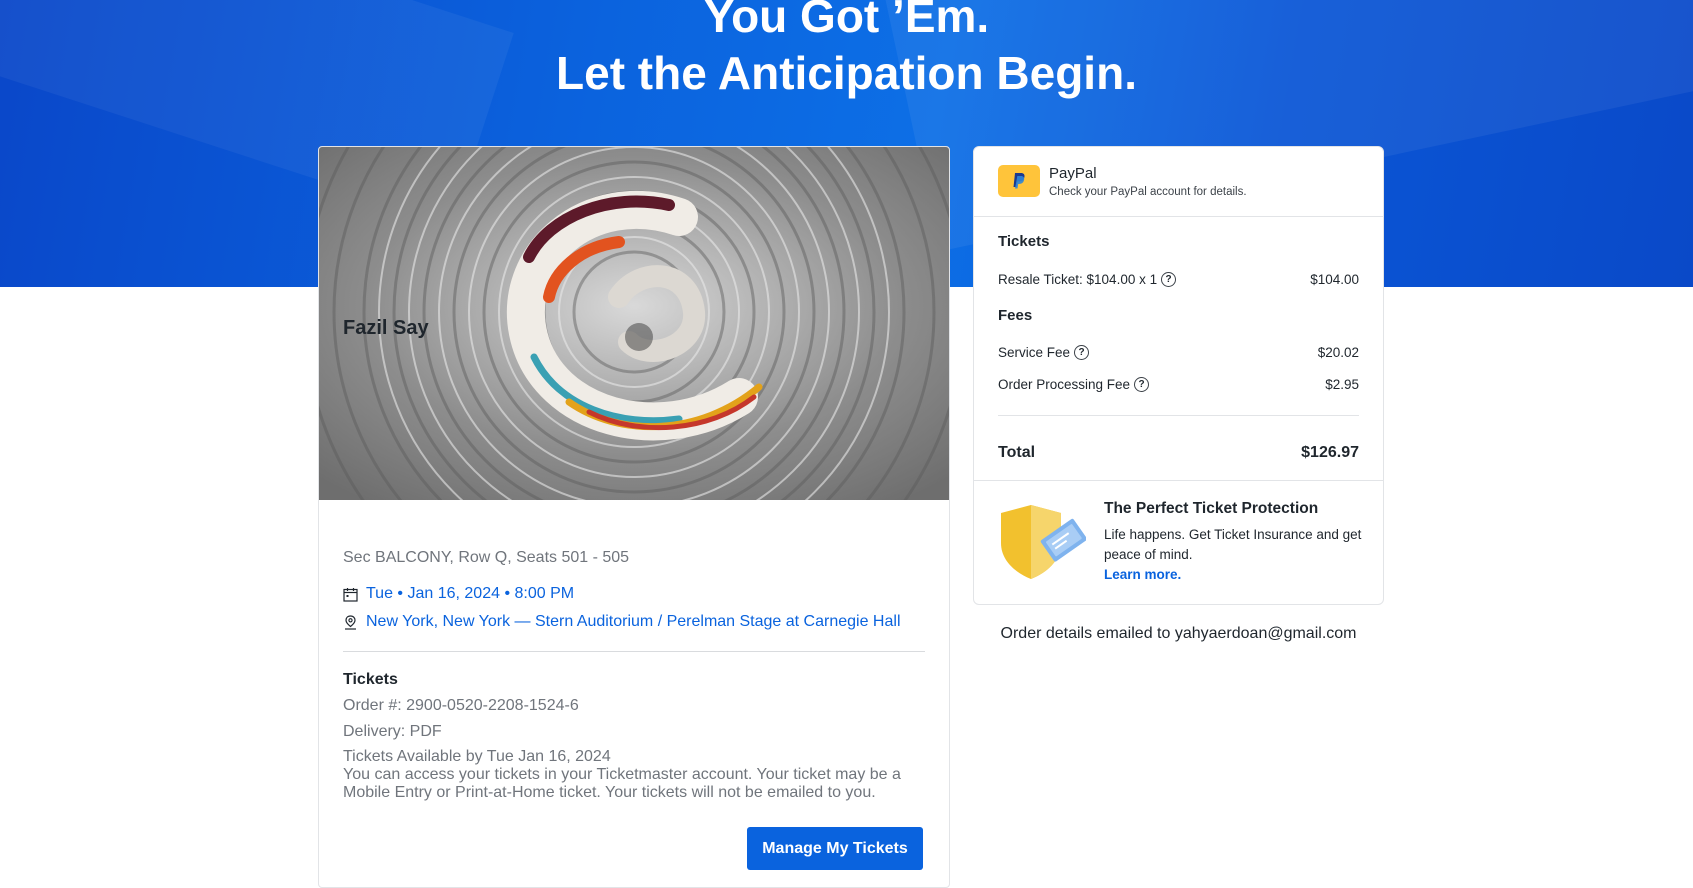 The height and width of the screenshot is (888, 1693). What do you see at coordinates (1073, 173) in the screenshot?
I see `payment-method-name: PayPal` at bounding box center [1073, 173].